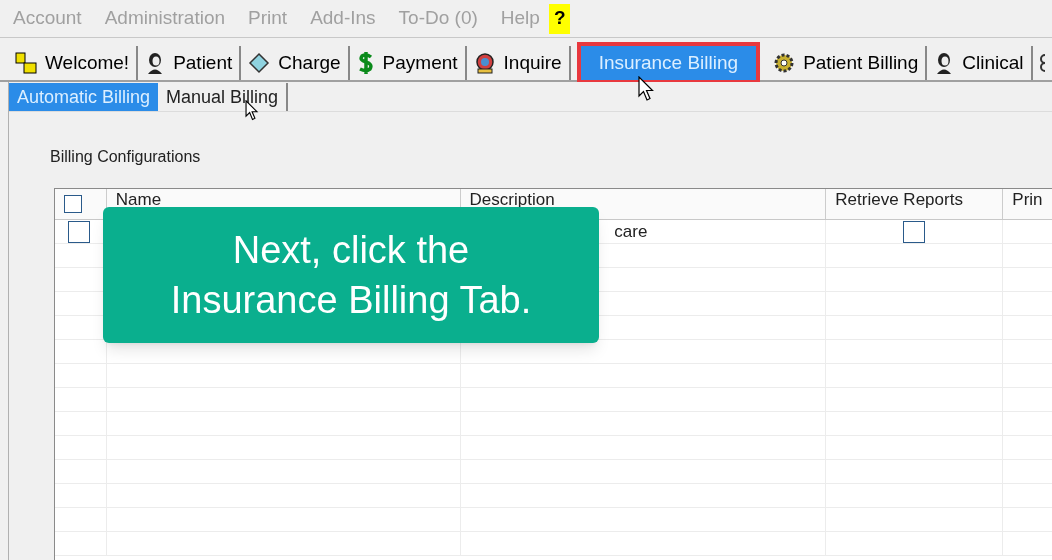 The width and height of the screenshot is (1052, 560). I want to click on tab: Patient Billing, so click(847, 63).